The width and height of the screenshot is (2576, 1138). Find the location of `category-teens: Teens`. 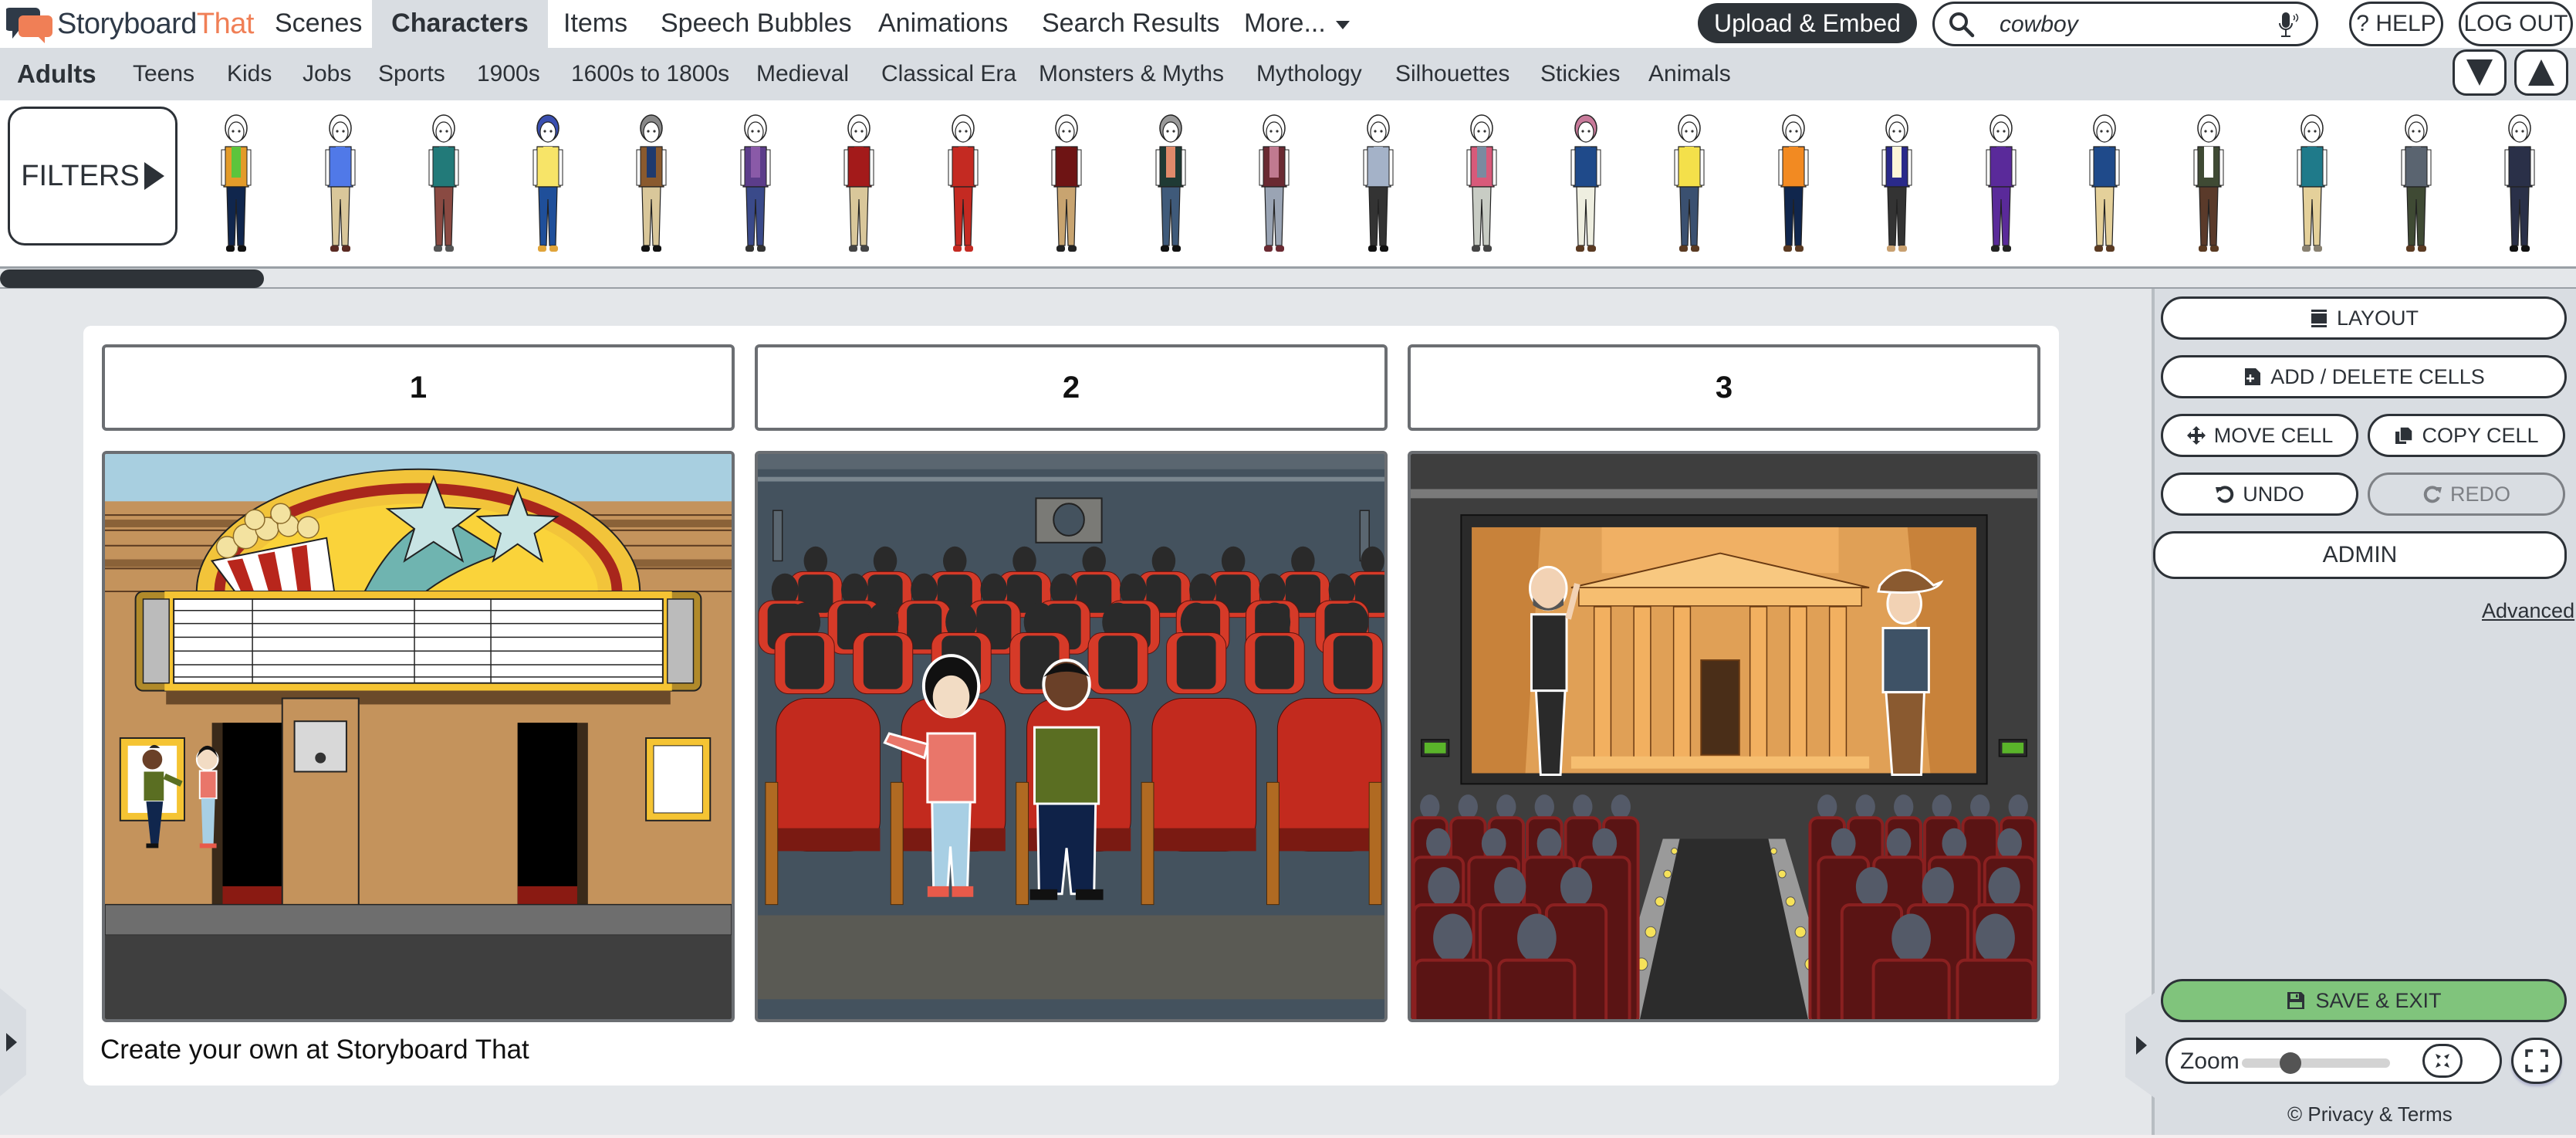

category-teens: Teens is located at coordinates (163, 74).